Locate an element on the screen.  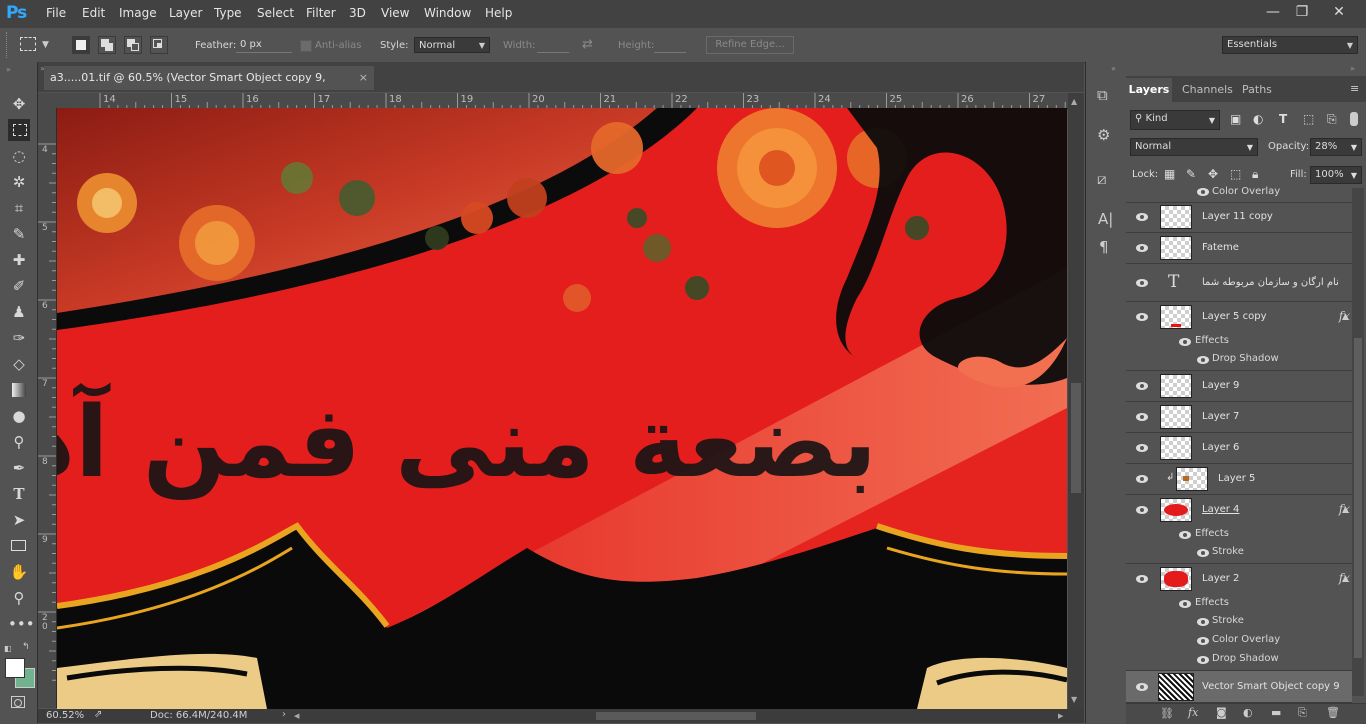
layer-row: Layer 11 copy is located at coordinates (1239, 217).